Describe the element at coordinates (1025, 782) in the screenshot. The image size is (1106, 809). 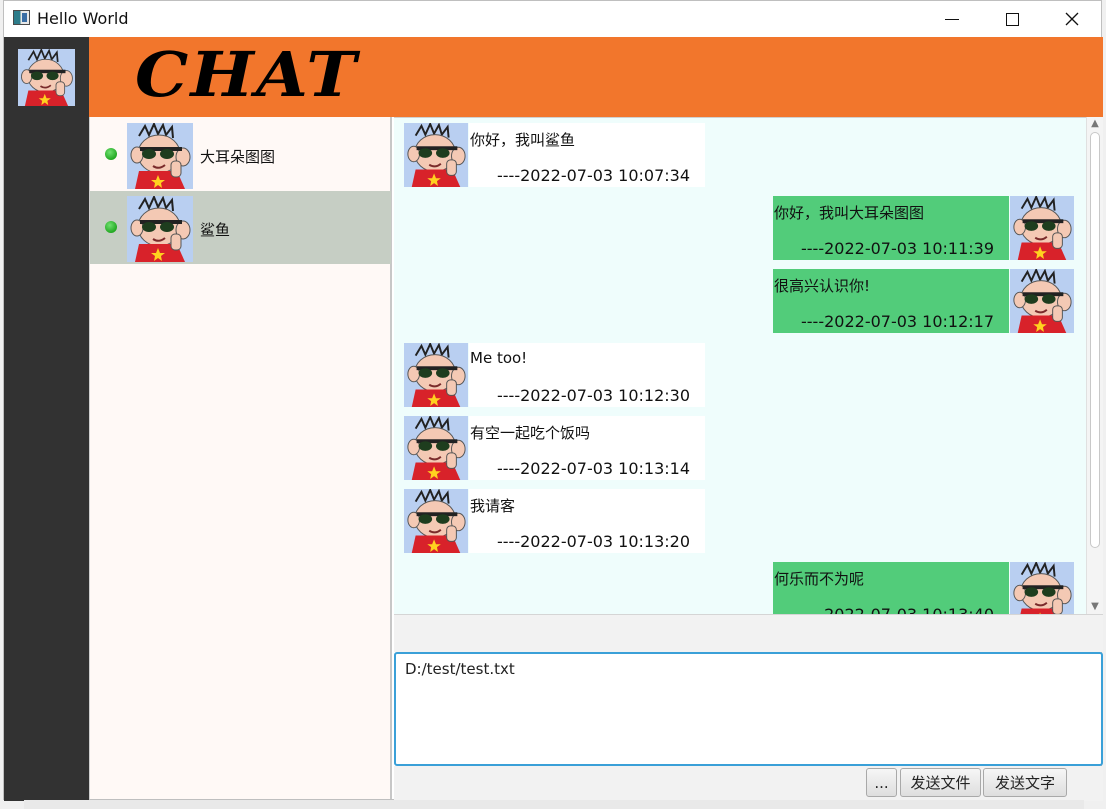
I see `send-text-button: 发送文字` at that location.